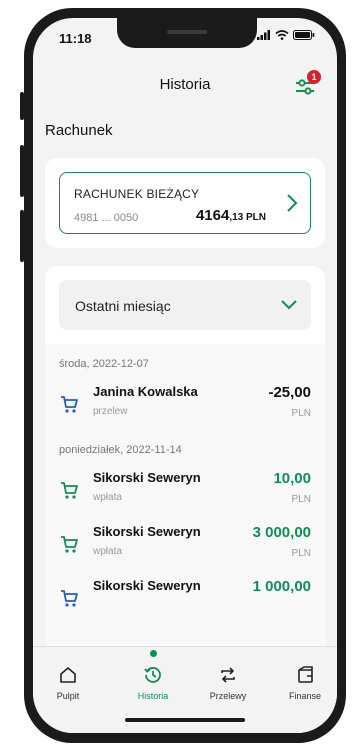 The height and width of the screenshot is (749, 359). What do you see at coordinates (137, 194) in the screenshot?
I see `account-name: RACHUNEK BIEŻĄCY` at bounding box center [137, 194].